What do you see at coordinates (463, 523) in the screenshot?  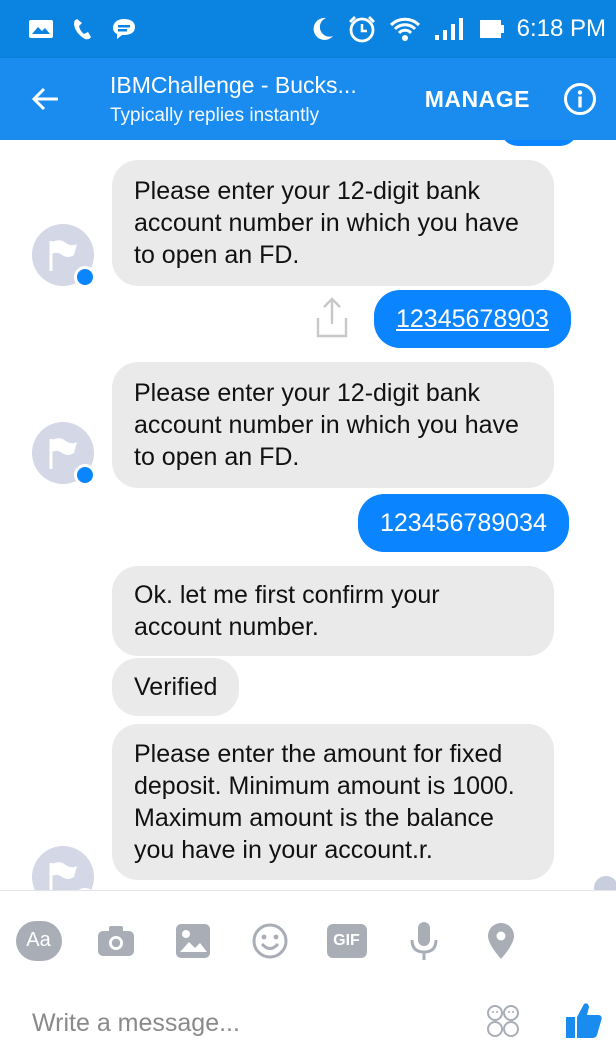 I see `outgoing-message: 123456789034` at bounding box center [463, 523].